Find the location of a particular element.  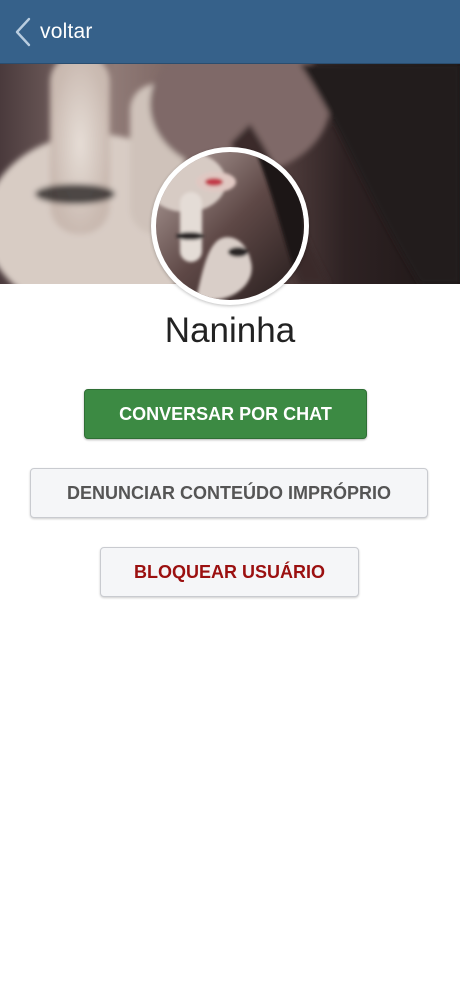

back-button: voltar is located at coordinates (46, 32).